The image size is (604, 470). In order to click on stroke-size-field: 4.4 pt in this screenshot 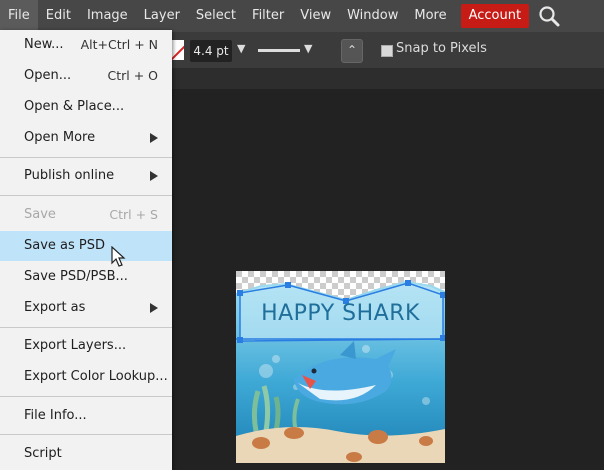, I will do `click(211, 51)`.